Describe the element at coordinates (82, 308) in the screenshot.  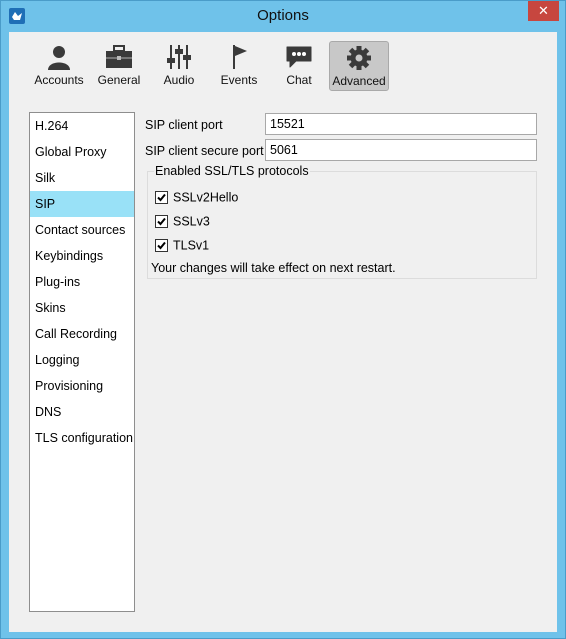
I see `sidebar-item-skins: Skins` at that location.